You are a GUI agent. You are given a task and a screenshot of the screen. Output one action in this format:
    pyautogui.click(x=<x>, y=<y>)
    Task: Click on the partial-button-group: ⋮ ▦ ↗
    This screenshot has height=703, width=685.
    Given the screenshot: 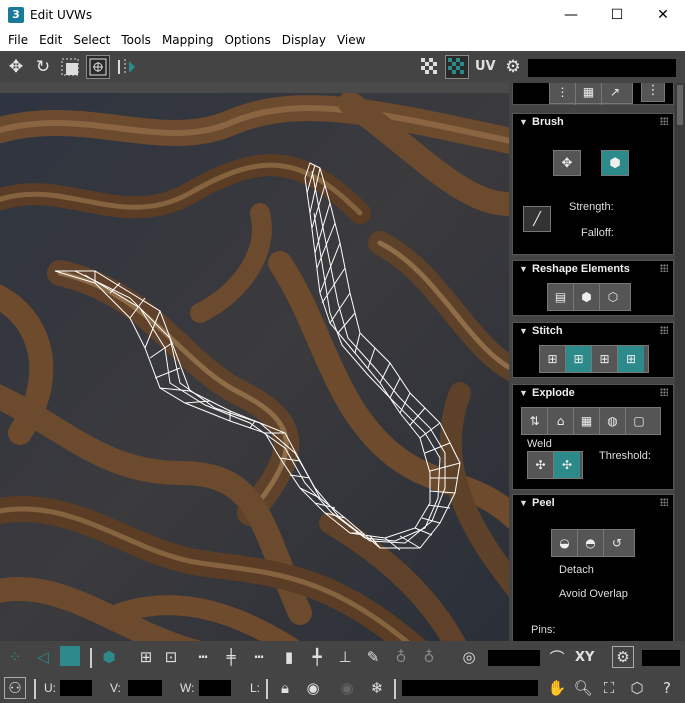 What is the action you would take?
    pyautogui.click(x=591, y=94)
    